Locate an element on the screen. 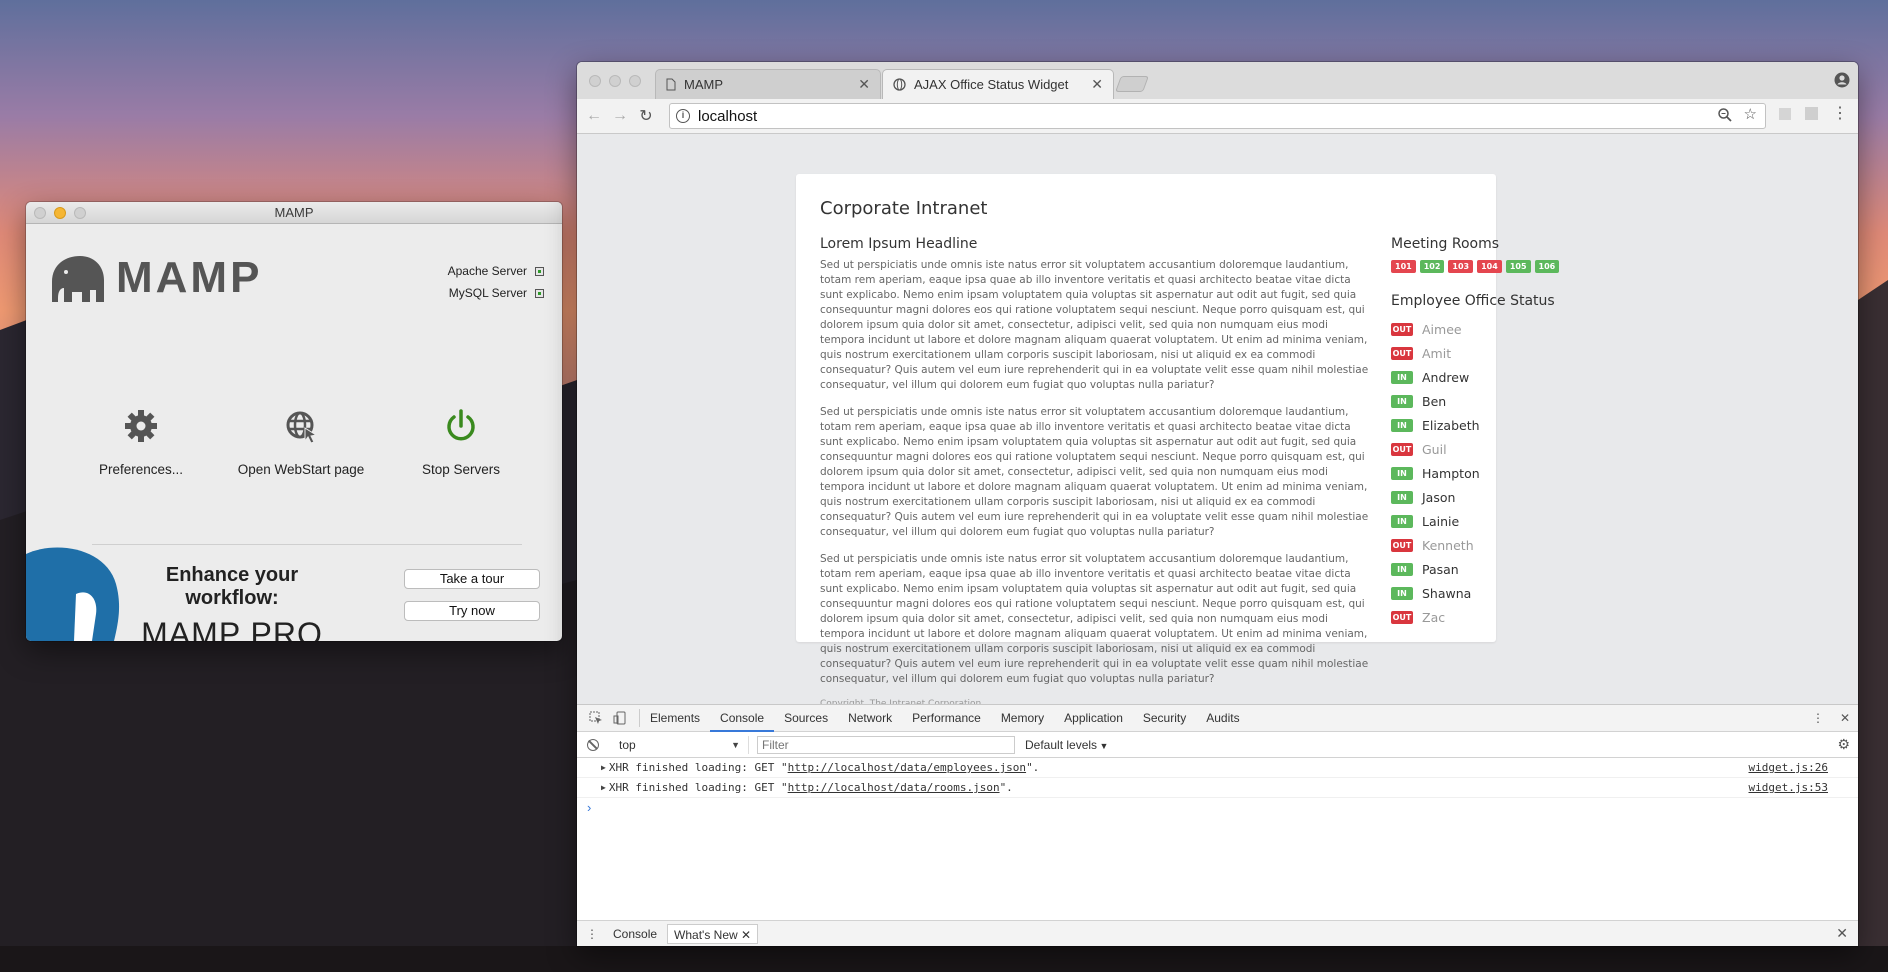 The height and width of the screenshot is (972, 1888). log-levels-dropdown: Default levels is located at coordinates (1066, 745).